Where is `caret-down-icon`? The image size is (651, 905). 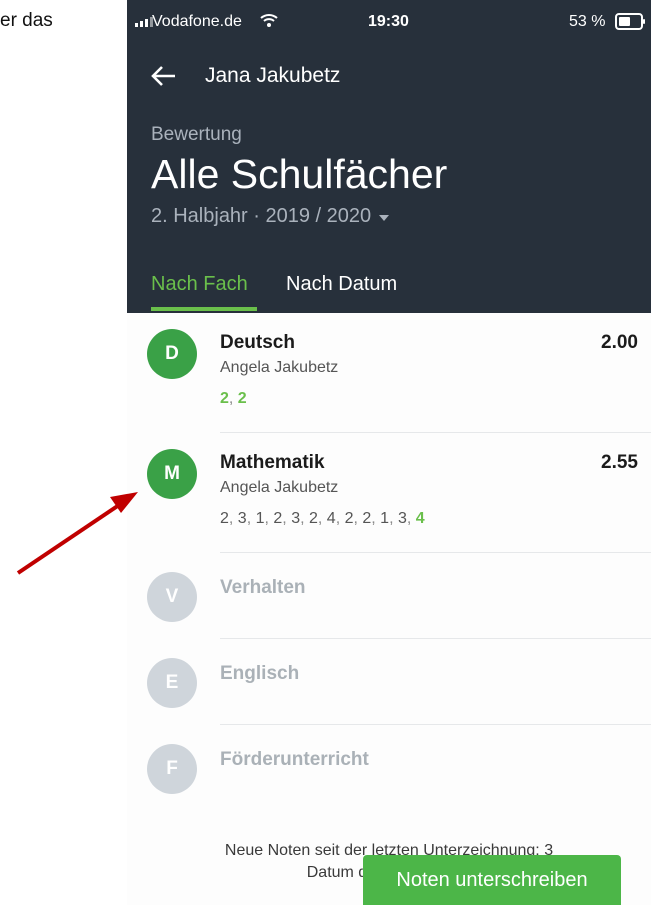
caret-down-icon is located at coordinates (384, 217).